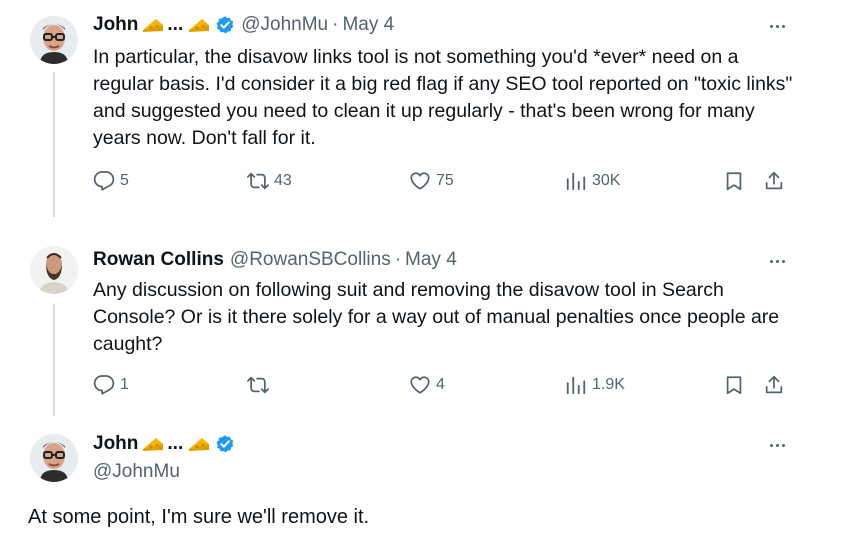  I want to click on reply-count: 5, so click(124, 180).